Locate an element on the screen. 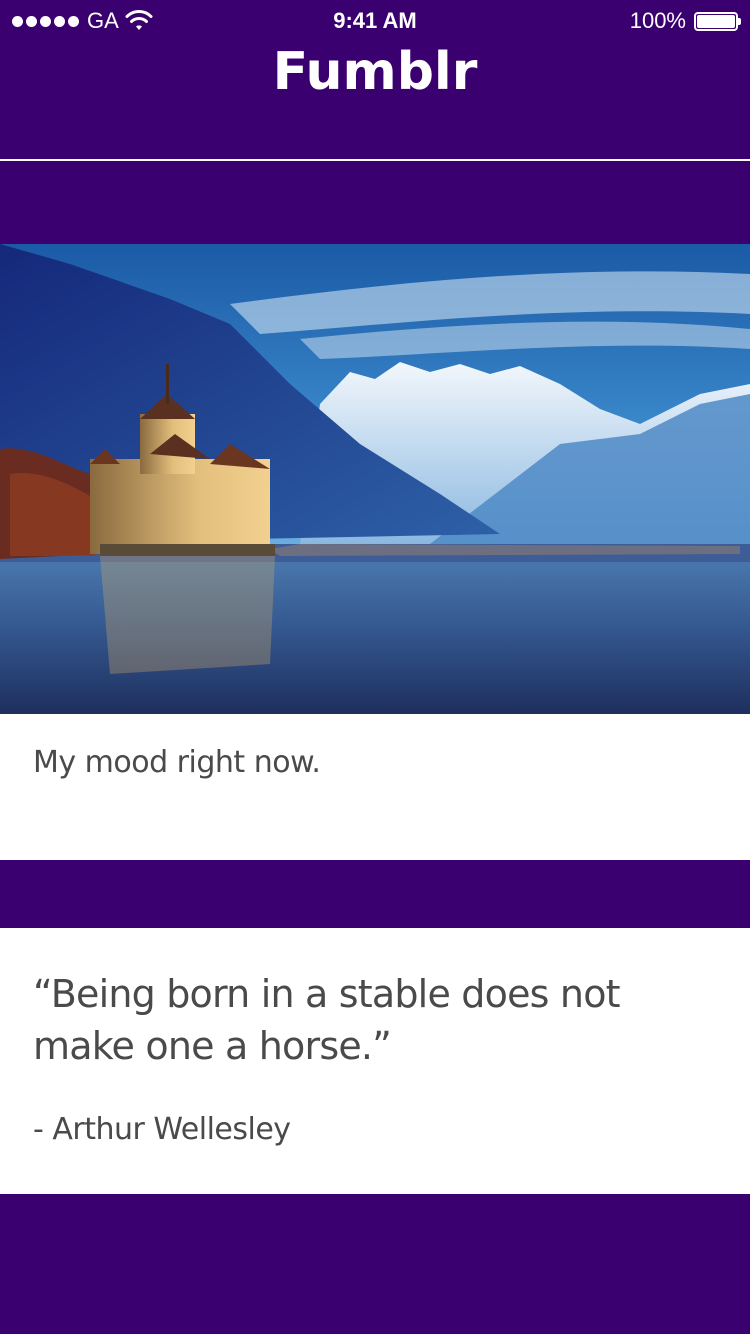 The width and height of the screenshot is (750, 1334). quote-author: - Arthur Wellesley is located at coordinates (162, 1129).